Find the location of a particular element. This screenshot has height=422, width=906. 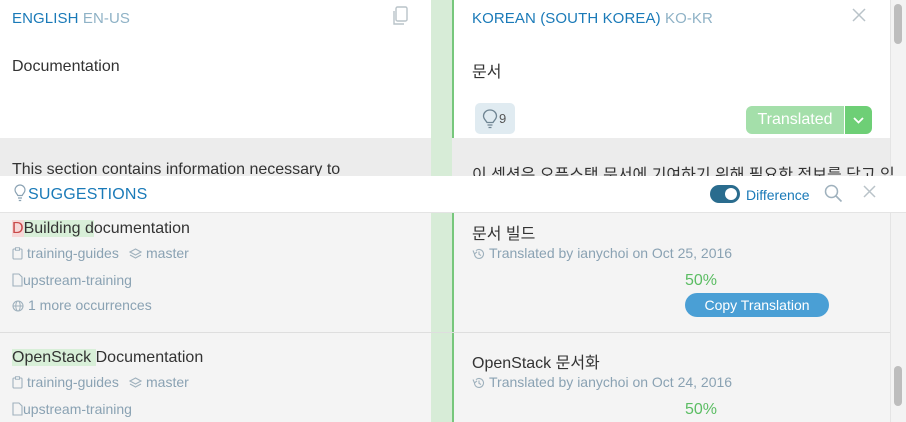

suggestion-translation: 문서 빌드 is located at coordinates (504, 234).